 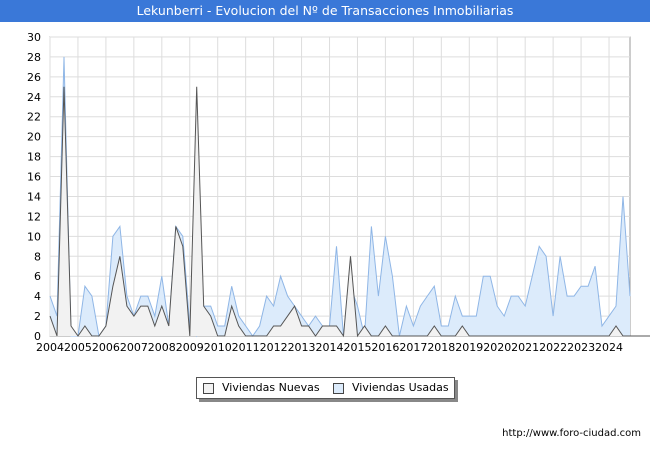 I want to click on y-tick-label: 14, so click(x=34, y=196).